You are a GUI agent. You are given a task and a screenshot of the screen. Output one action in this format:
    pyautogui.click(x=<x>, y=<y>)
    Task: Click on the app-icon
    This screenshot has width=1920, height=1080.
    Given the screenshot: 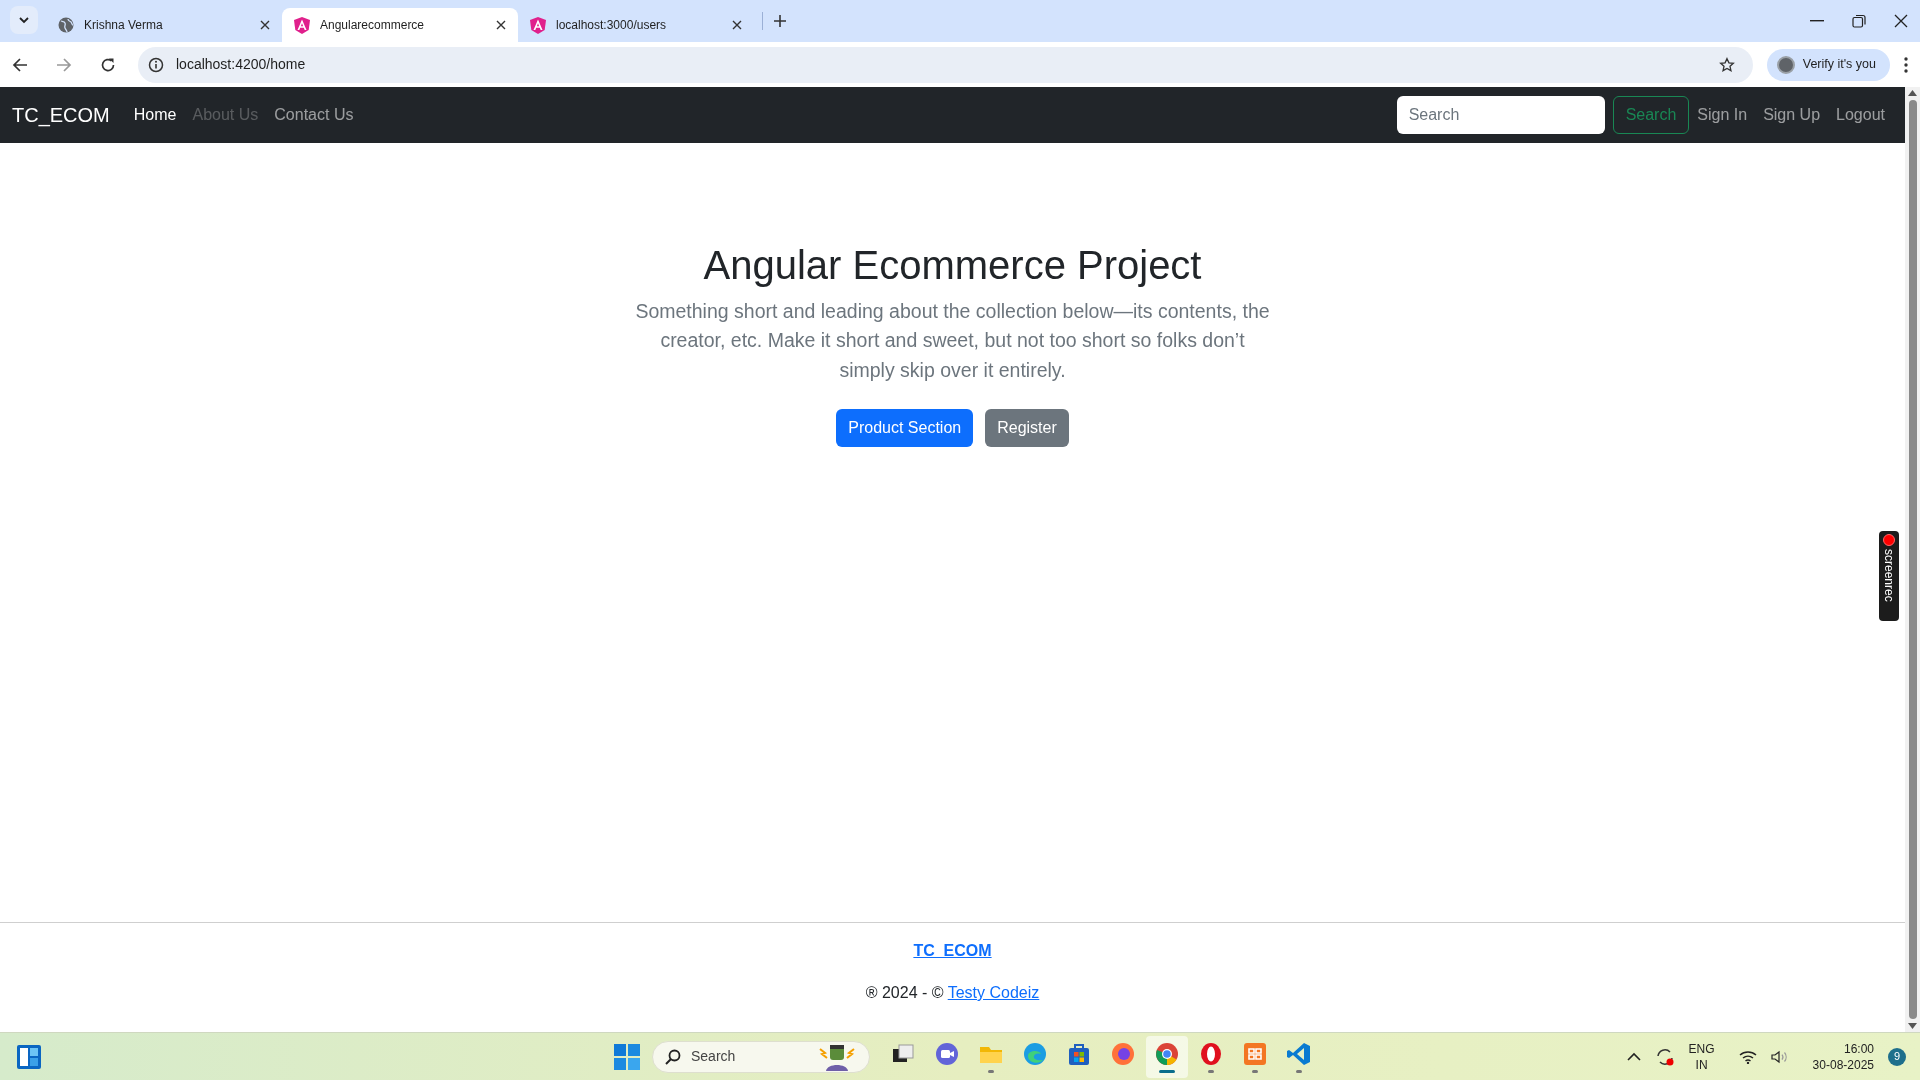 What is the action you would take?
    pyautogui.click(x=1255, y=1053)
    